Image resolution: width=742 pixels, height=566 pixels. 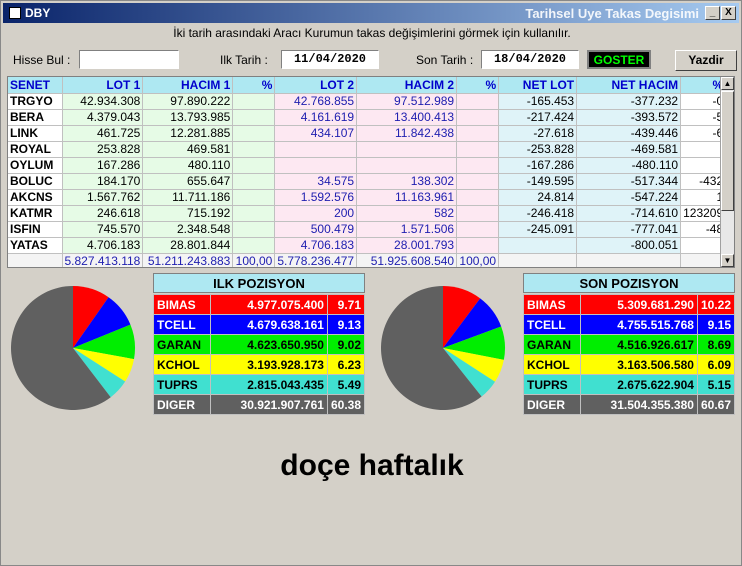 I want to click on column-header: HACIM 1, so click(x=188, y=85).